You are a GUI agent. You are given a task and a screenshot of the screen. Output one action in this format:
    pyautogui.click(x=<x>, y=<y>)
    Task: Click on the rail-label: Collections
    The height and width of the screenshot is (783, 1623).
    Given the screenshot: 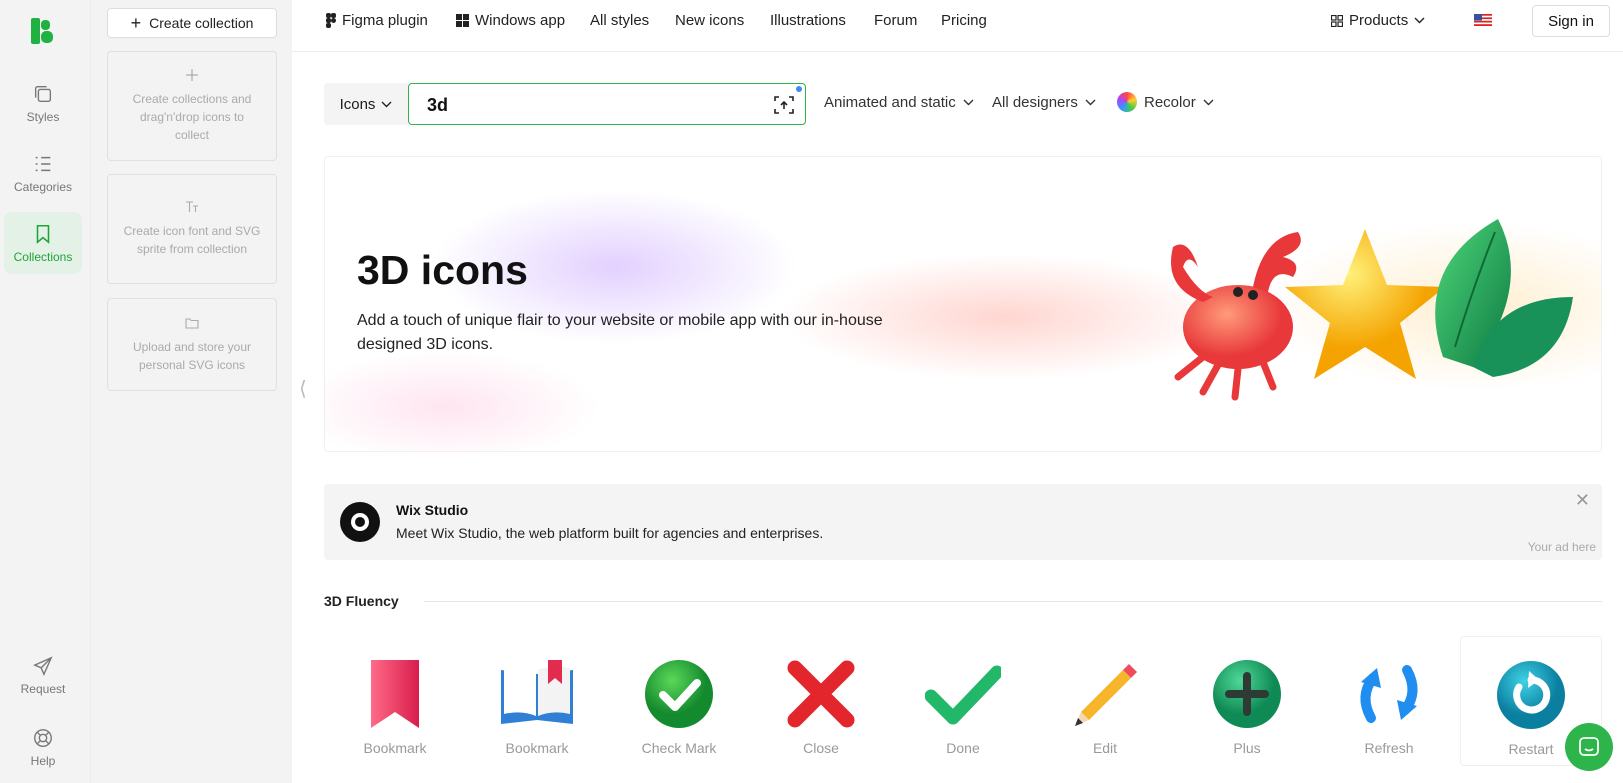 What is the action you would take?
    pyautogui.click(x=43, y=256)
    